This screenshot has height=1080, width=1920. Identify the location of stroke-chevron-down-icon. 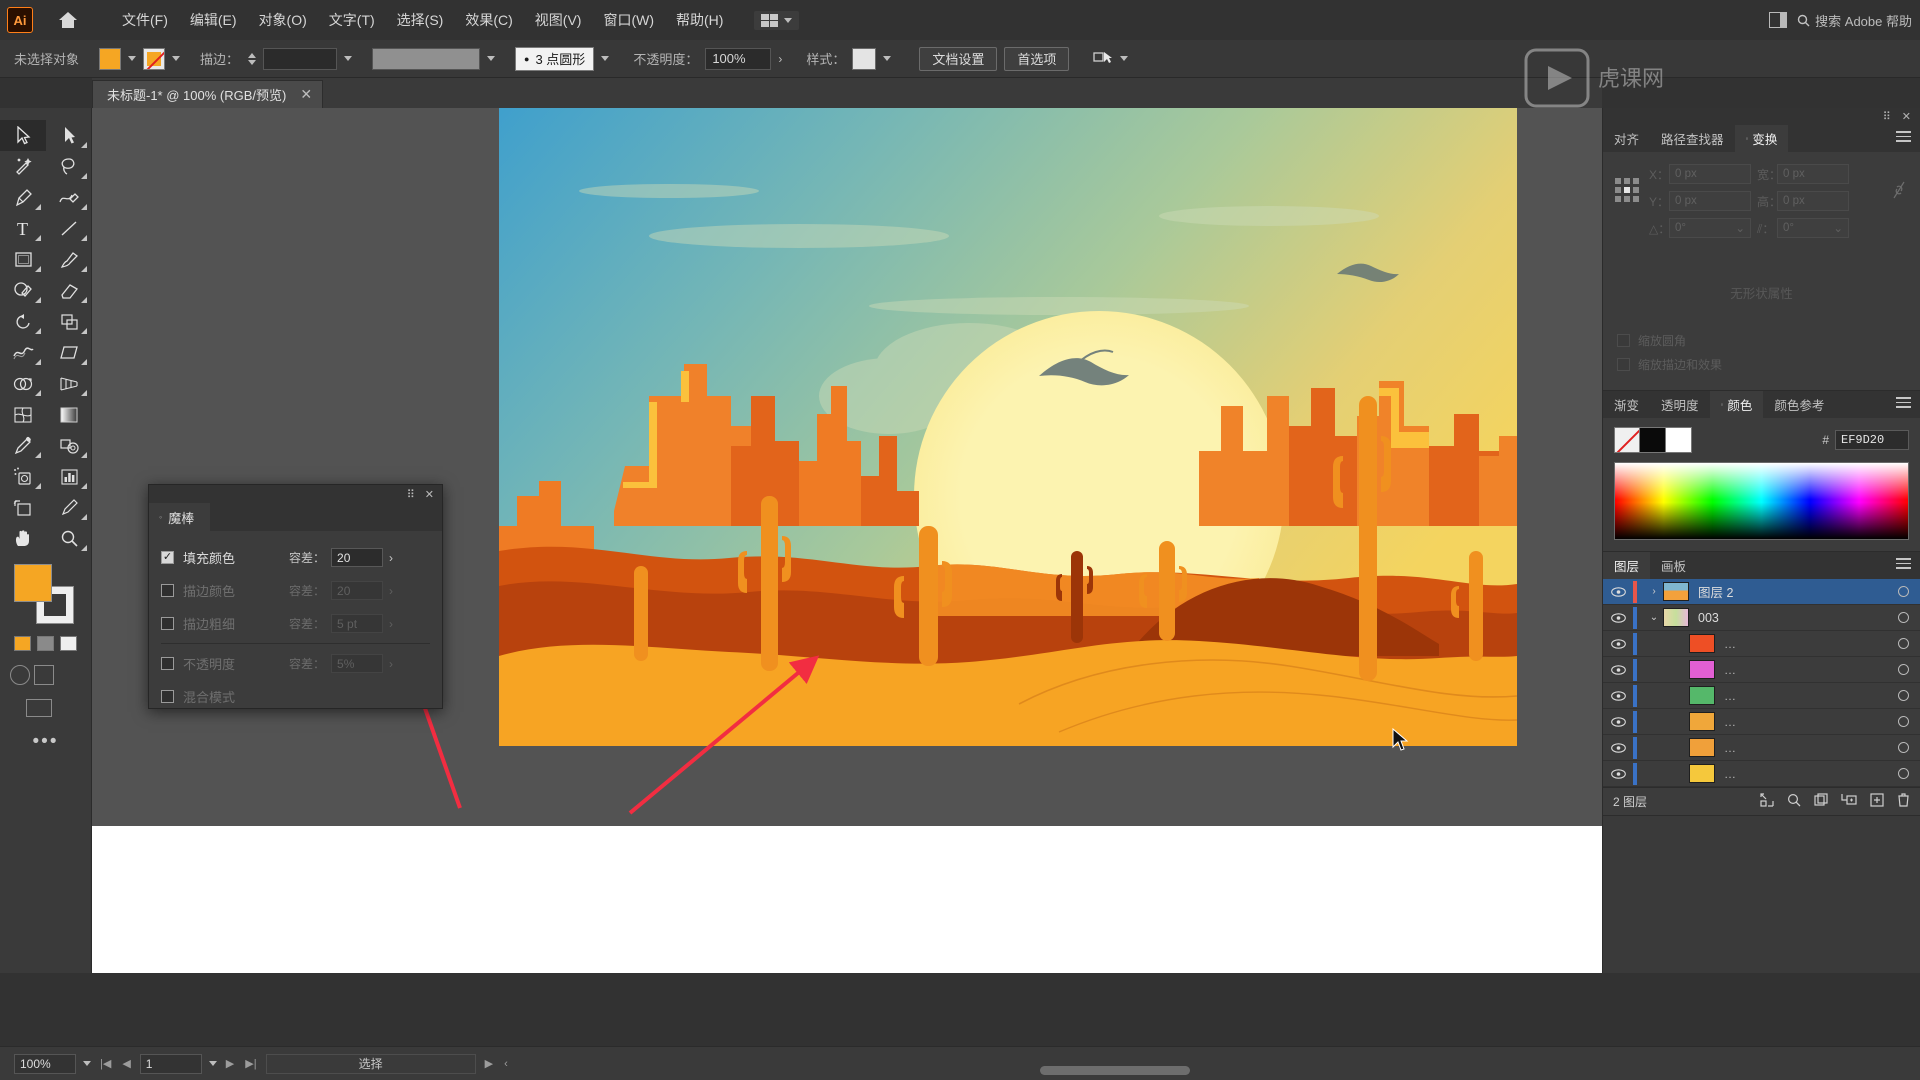
(176, 58).